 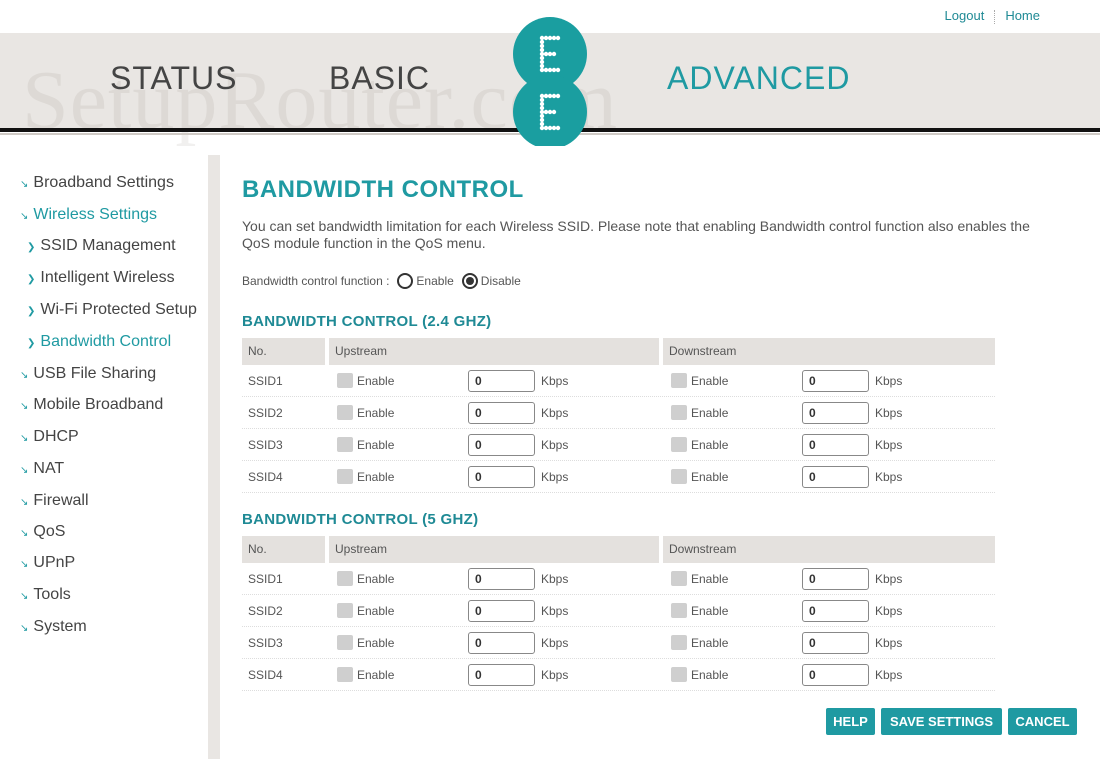 I want to click on sidebar-item-label: Wi-Fi Protected Setup, so click(x=118, y=309).